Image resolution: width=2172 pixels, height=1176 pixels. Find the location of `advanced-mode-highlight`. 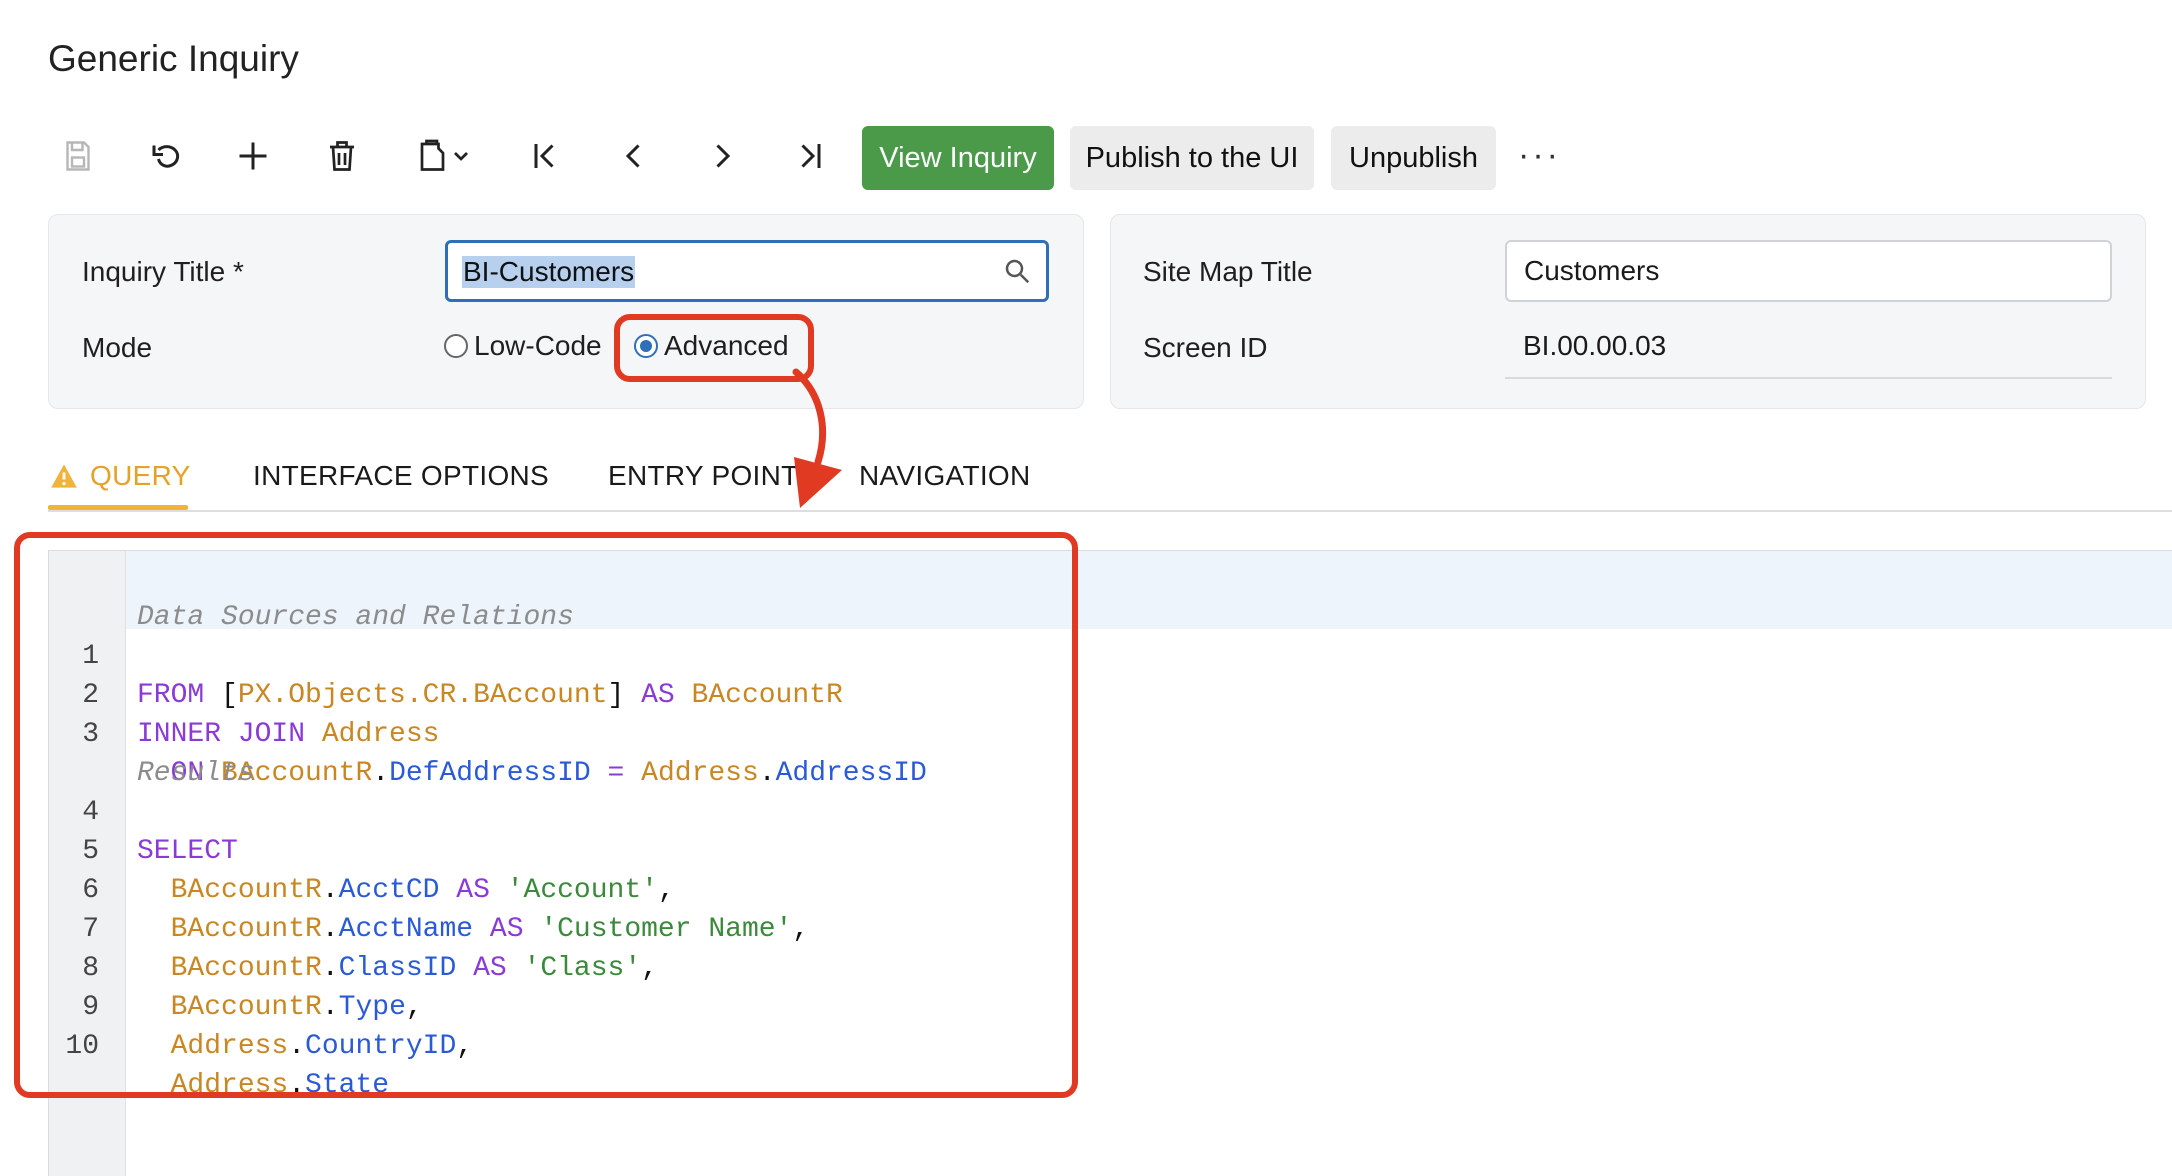

advanced-mode-highlight is located at coordinates (714, 348).